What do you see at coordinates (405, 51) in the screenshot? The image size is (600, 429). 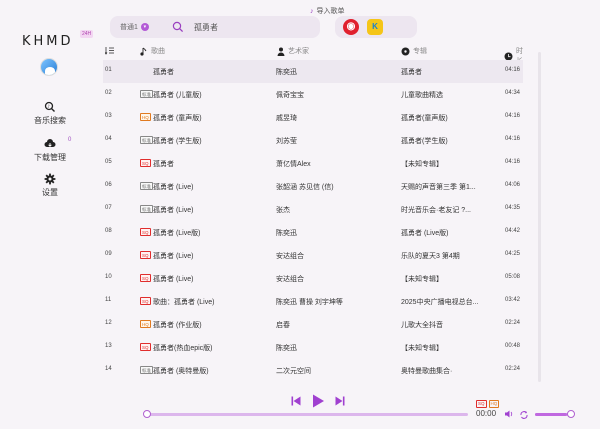 I see `disc-icon` at bounding box center [405, 51].